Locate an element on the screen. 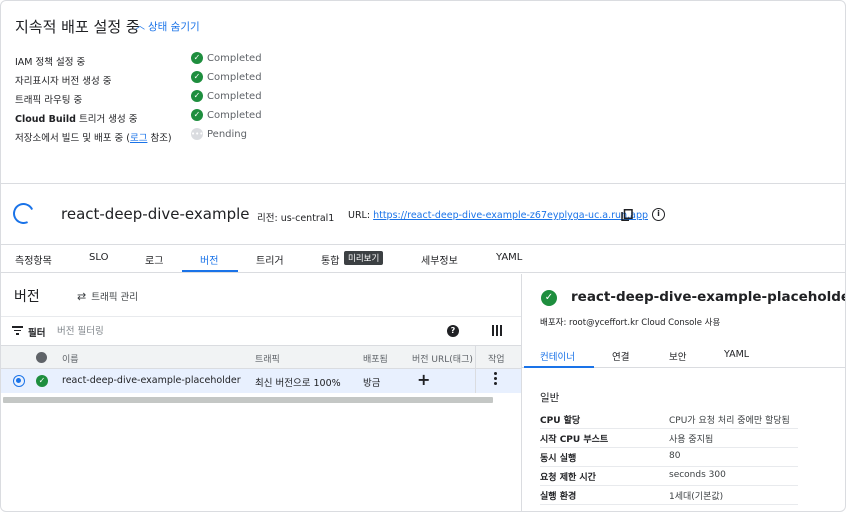 The image size is (846, 512). step-label-bold: Cloud Build is located at coordinates (45, 119).